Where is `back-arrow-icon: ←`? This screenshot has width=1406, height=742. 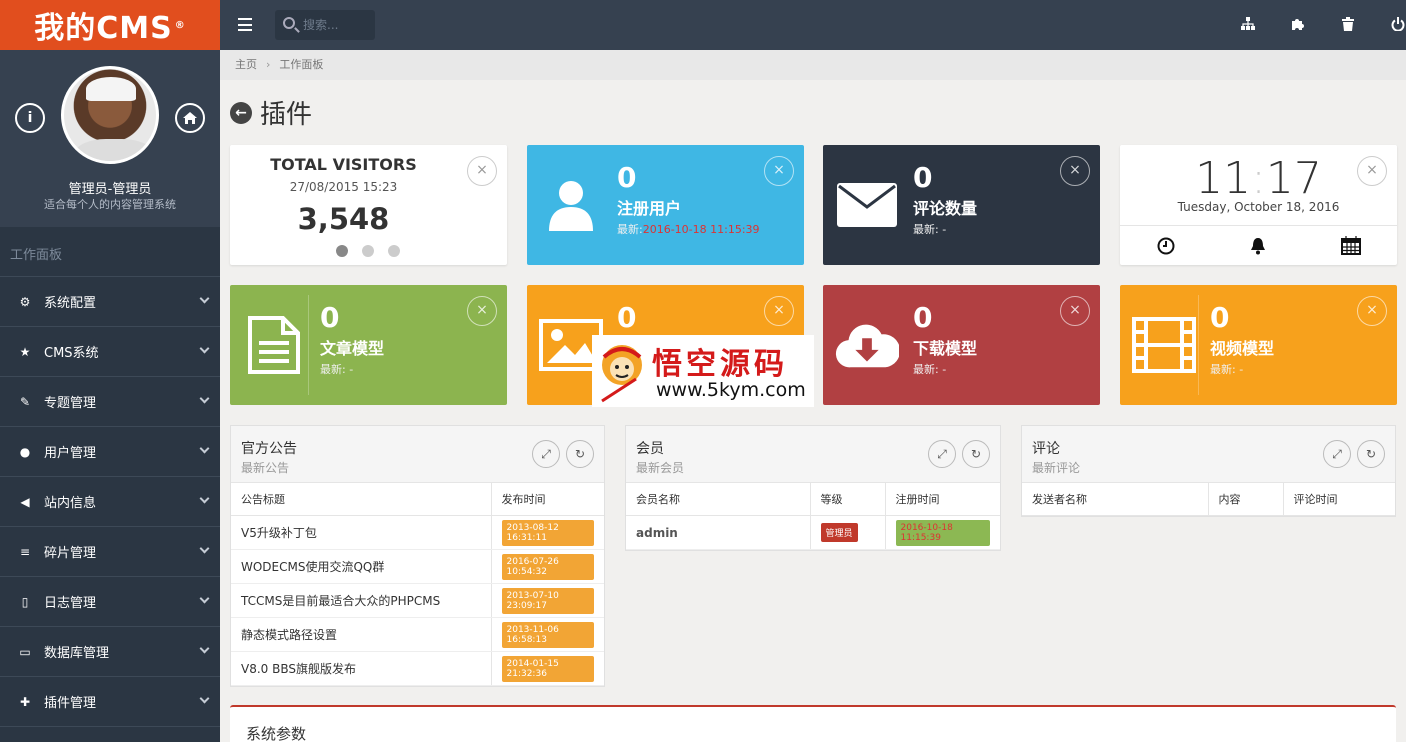
back-arrow-icon: ← is located at coordinates (241, 112).